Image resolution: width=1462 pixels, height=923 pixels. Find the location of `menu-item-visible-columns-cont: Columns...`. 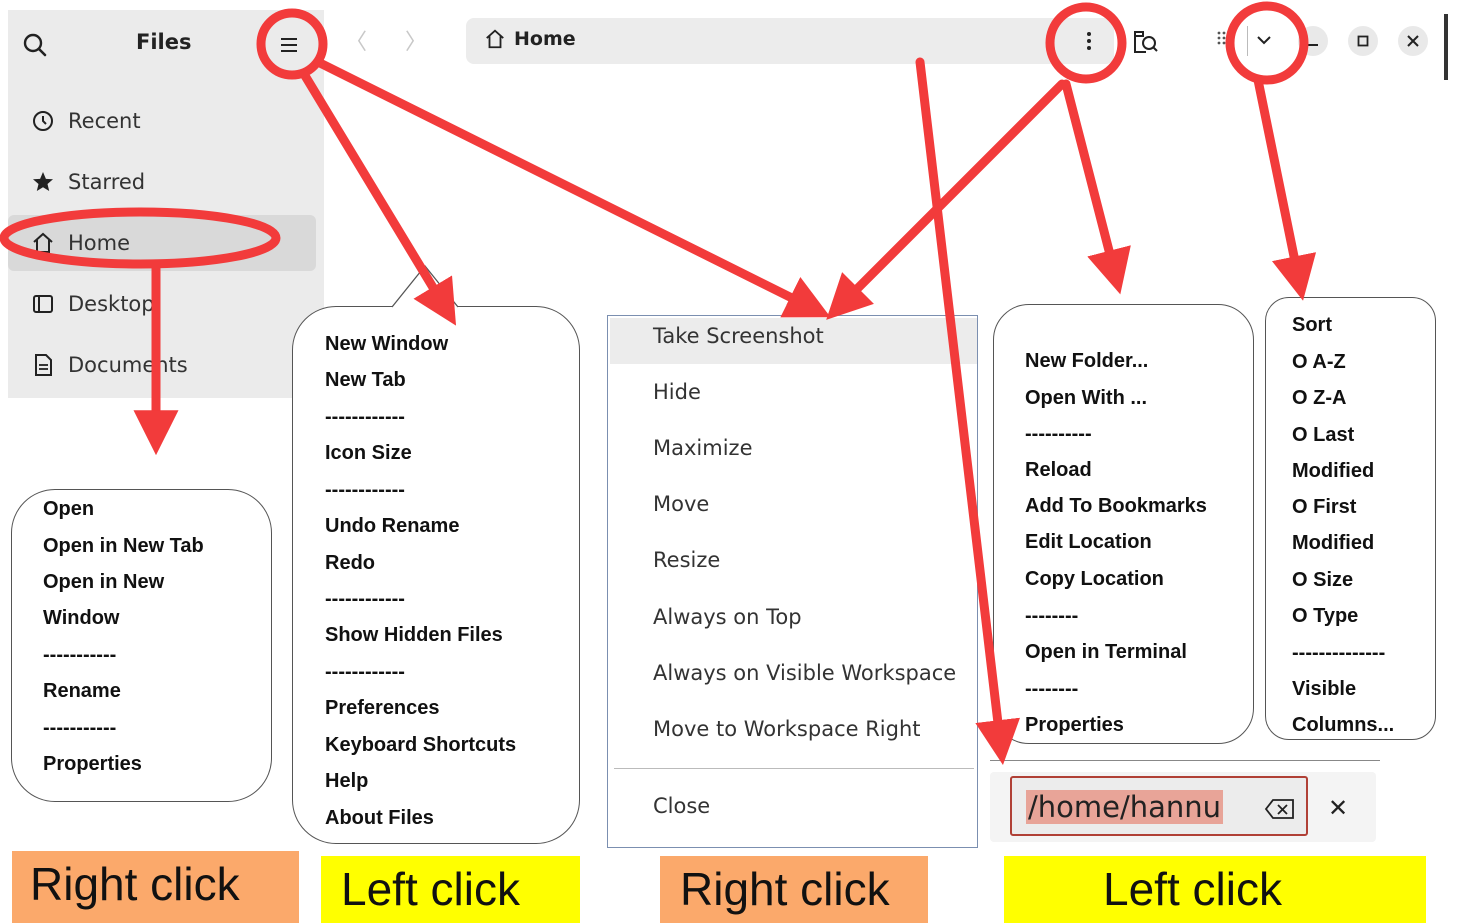

menu-item-visible-columns-cont: Columns... is located at coordinates (1343, 725).